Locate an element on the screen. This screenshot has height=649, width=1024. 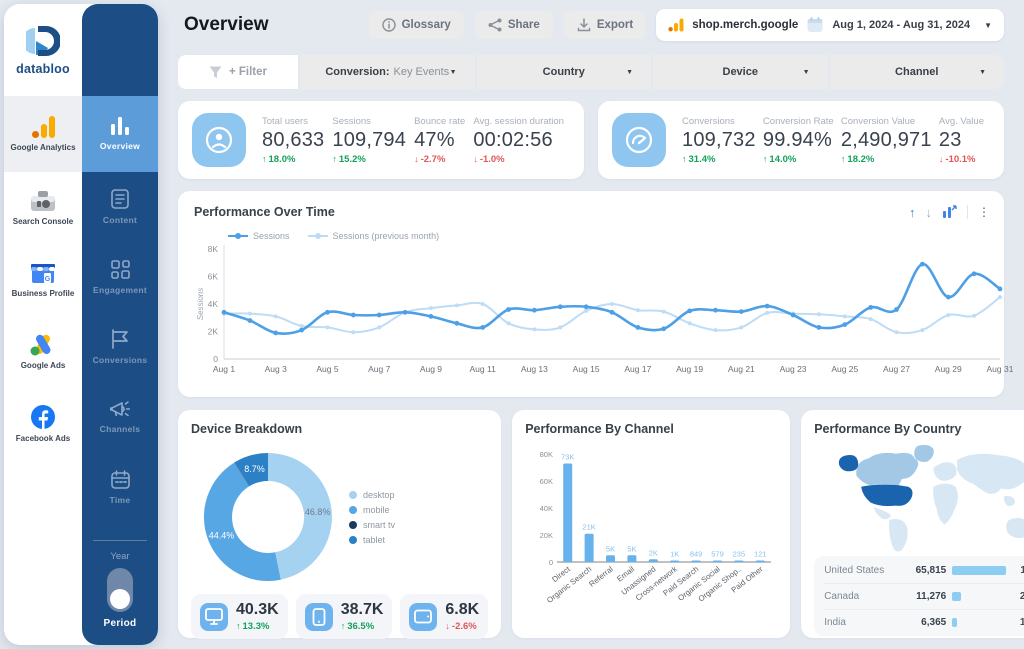
metric-value: 99.94% is located at coordinates (797, 139).